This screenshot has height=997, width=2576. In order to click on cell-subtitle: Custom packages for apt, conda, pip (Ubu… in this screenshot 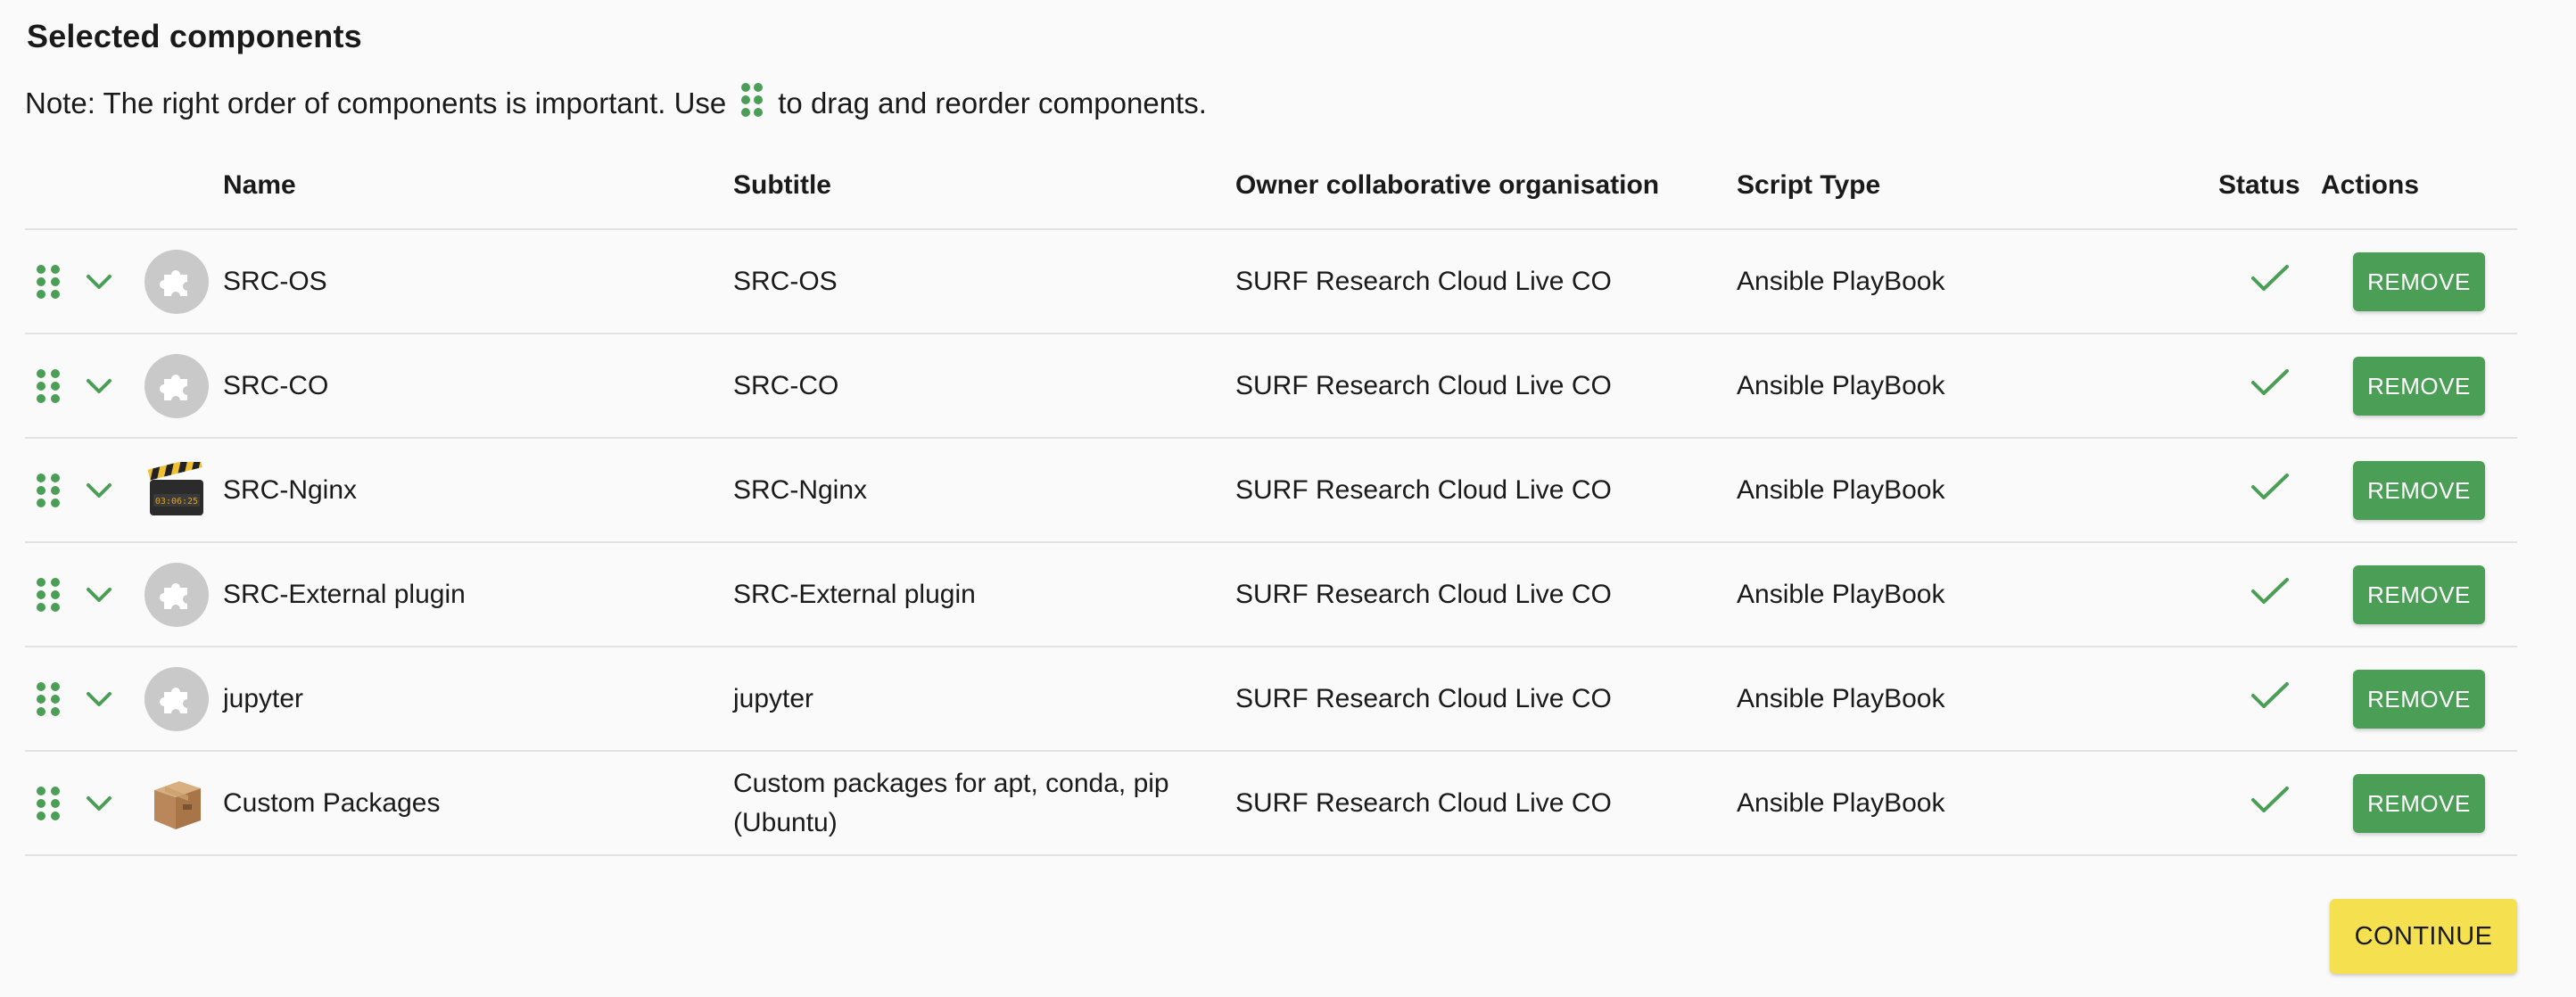, I will do `click(984, 803)`.